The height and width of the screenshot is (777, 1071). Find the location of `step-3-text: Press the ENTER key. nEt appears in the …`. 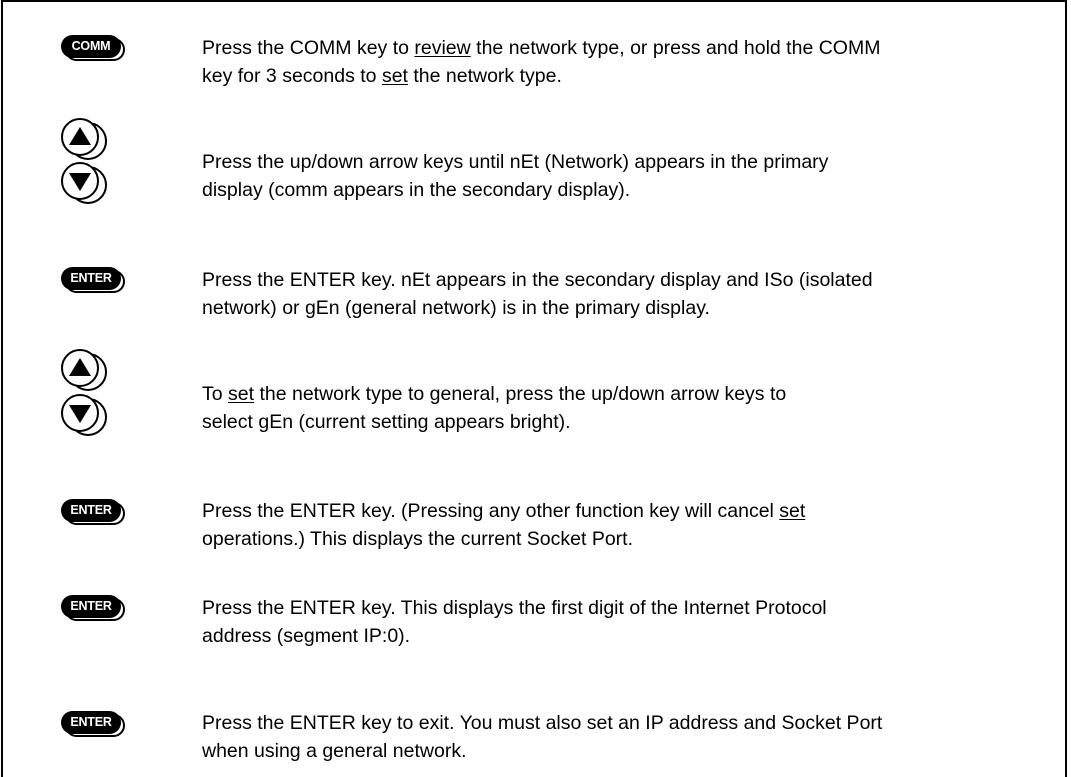

step-3-text: Press the ENTER key. nEt appears in the … is located at coordinates (627, 294).